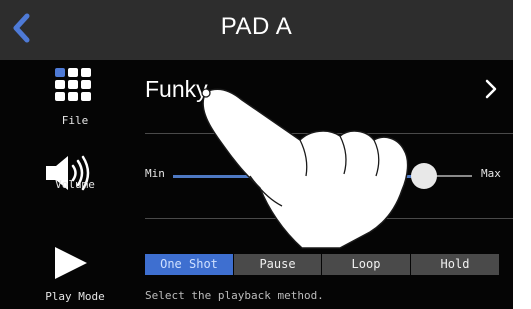 This screenshot has width=531, height=309. What do you see at coordinates (277, 264) in the screenshot?
I see `play-mode-option-pause: Pause` at bounding box center [277, 264].